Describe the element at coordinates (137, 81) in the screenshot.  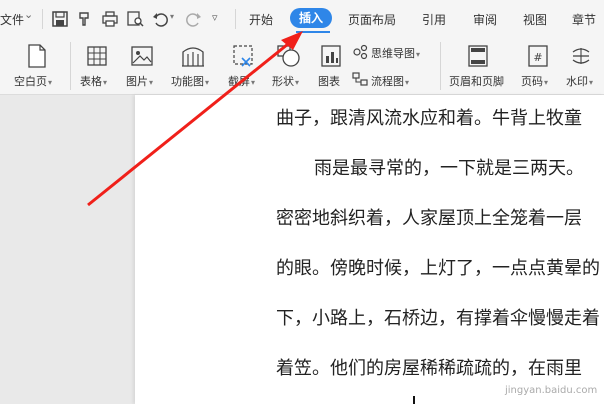
I see `picture-label: 图片` at that location.